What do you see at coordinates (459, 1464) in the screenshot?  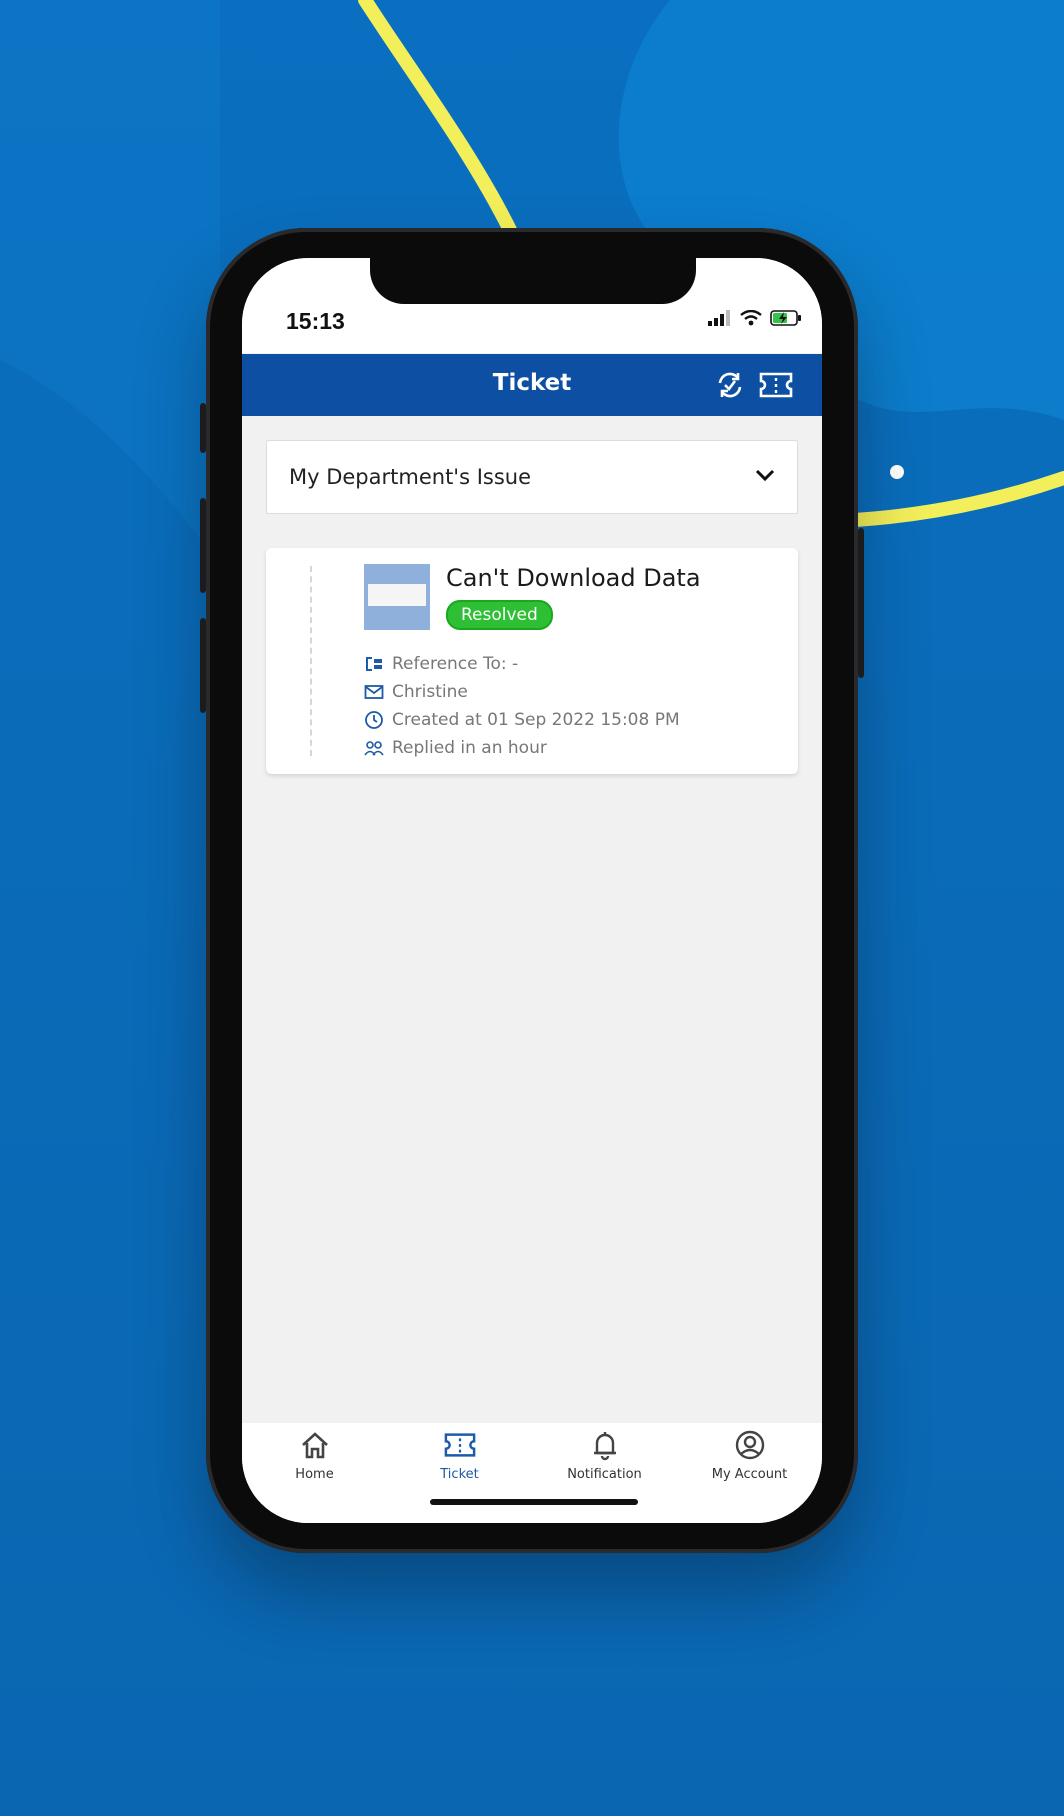 I see `nav-ticket: Ticket` at bounding box center [459, 1464].